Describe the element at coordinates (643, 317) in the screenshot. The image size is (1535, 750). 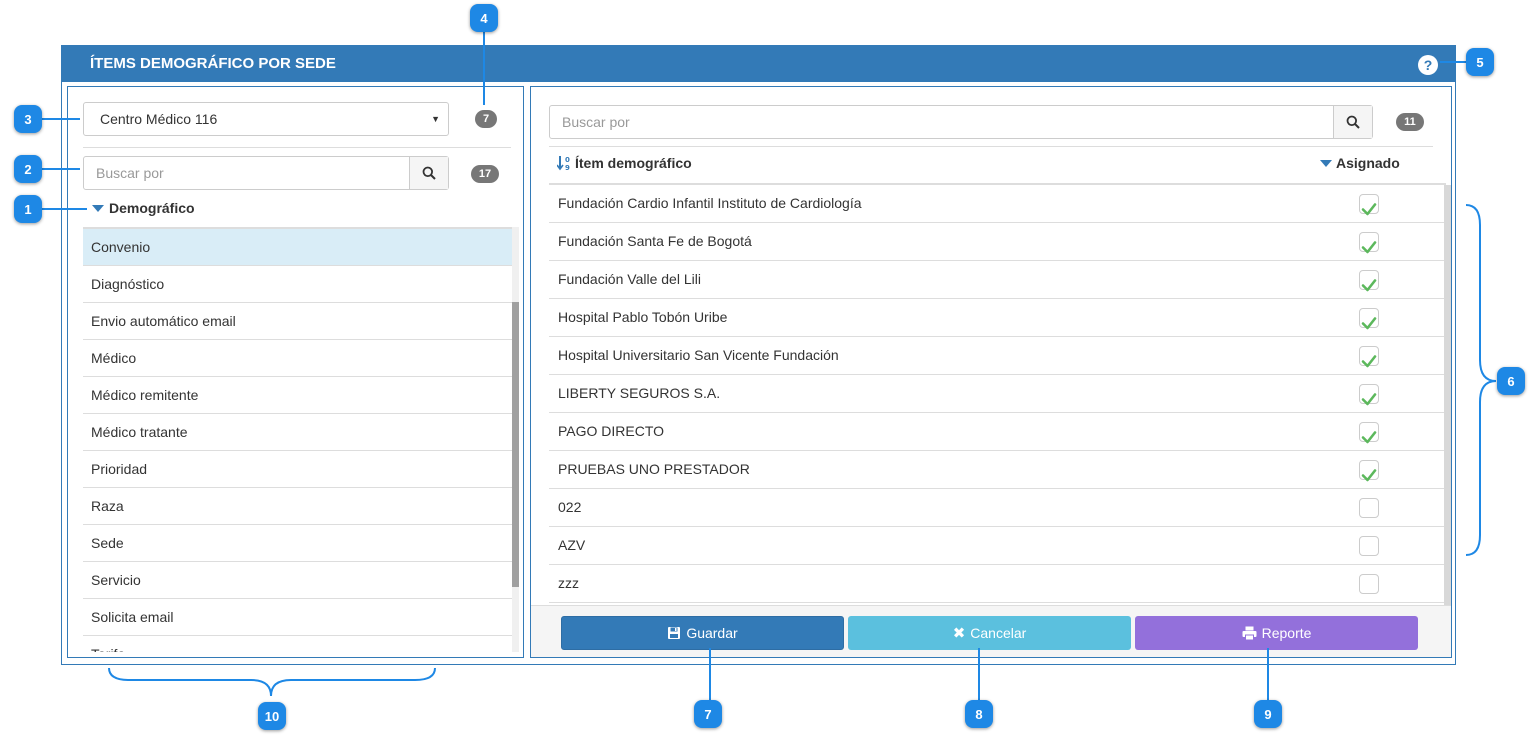
I see `row-item-name: Hospital Pablo Tobón Uribe` at that location.